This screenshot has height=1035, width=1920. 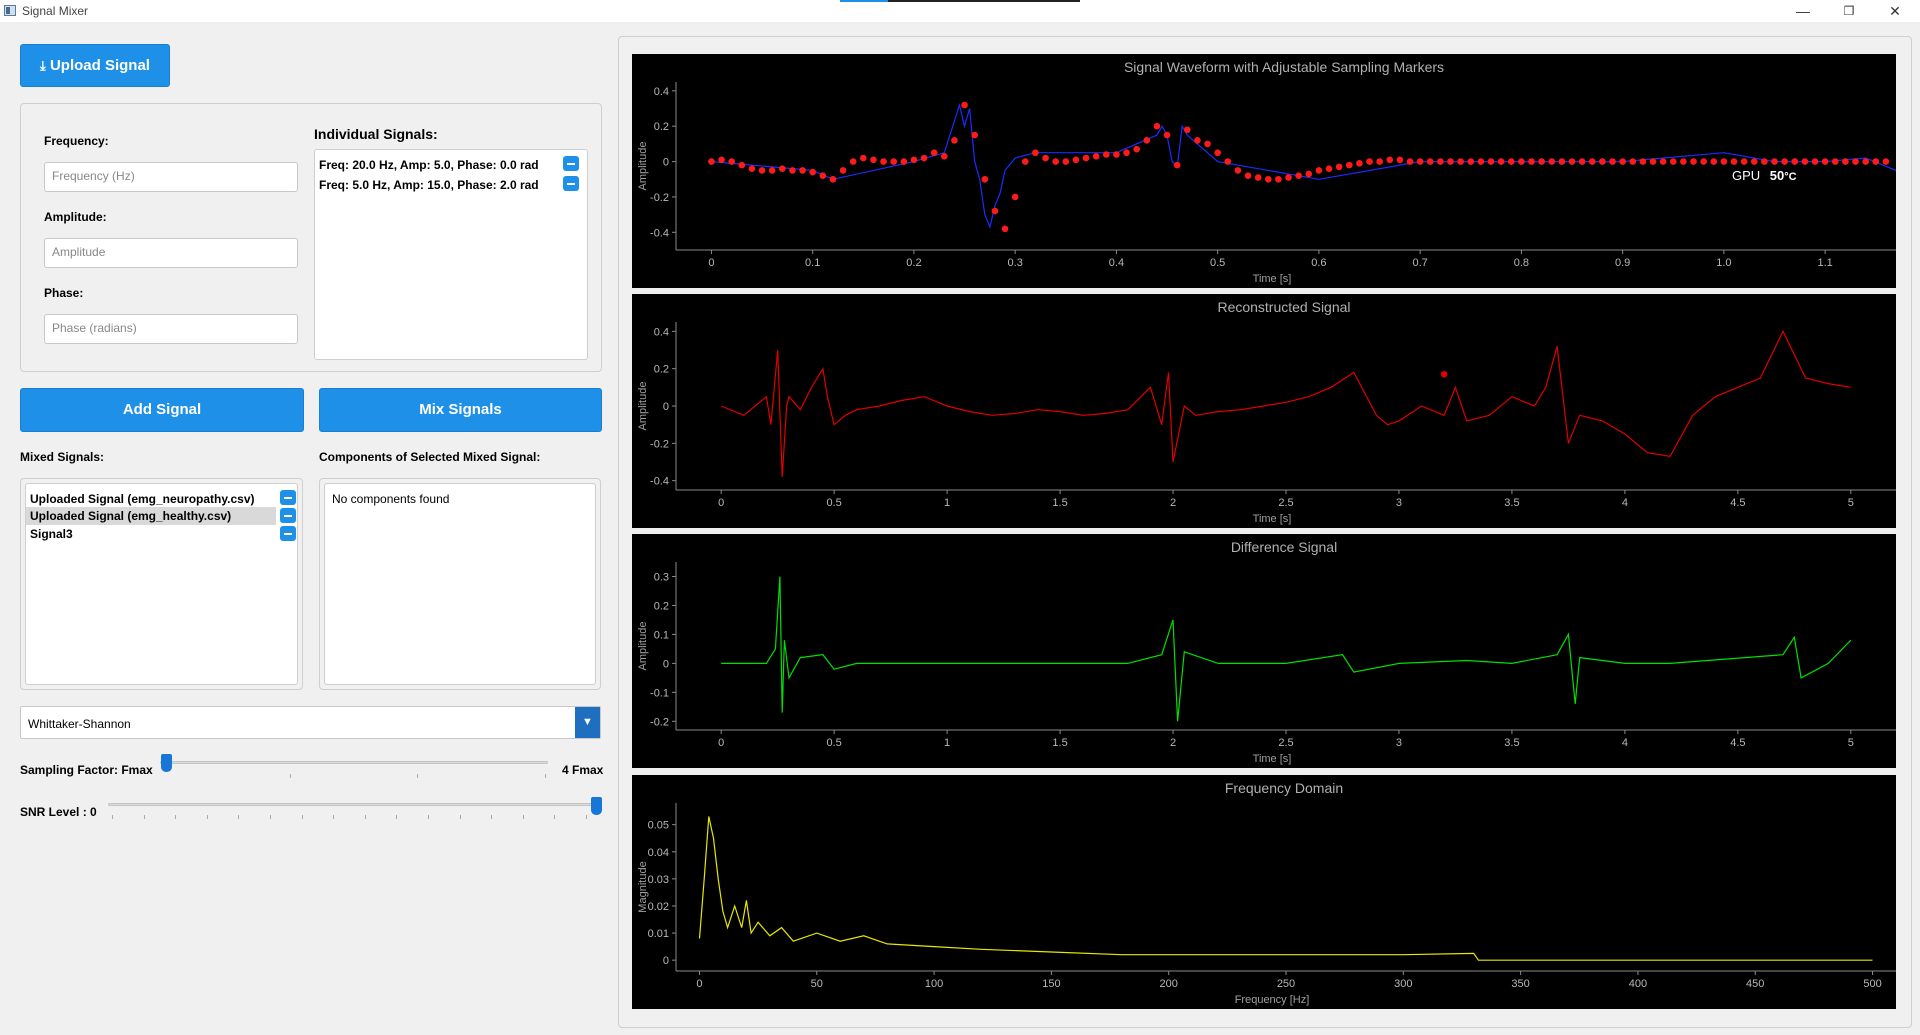 I want to click on list-item: Freq: 5.0 Hz, Amp: 15.0, Phase: 2.0 rad, so click(x=429, y=185).